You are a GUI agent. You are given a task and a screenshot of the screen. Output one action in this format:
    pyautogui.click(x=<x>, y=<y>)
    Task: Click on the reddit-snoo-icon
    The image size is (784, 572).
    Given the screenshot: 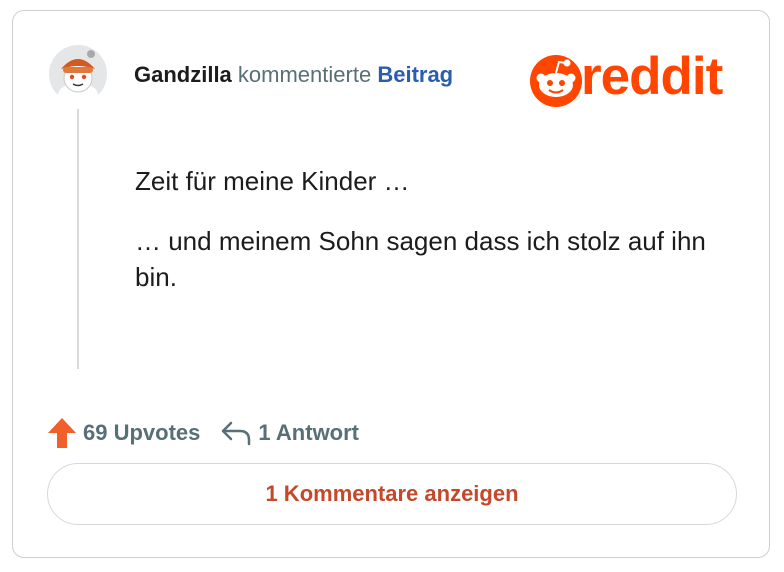 What is the action you would take?
    pyautogui.click(x=556, y=81)
    